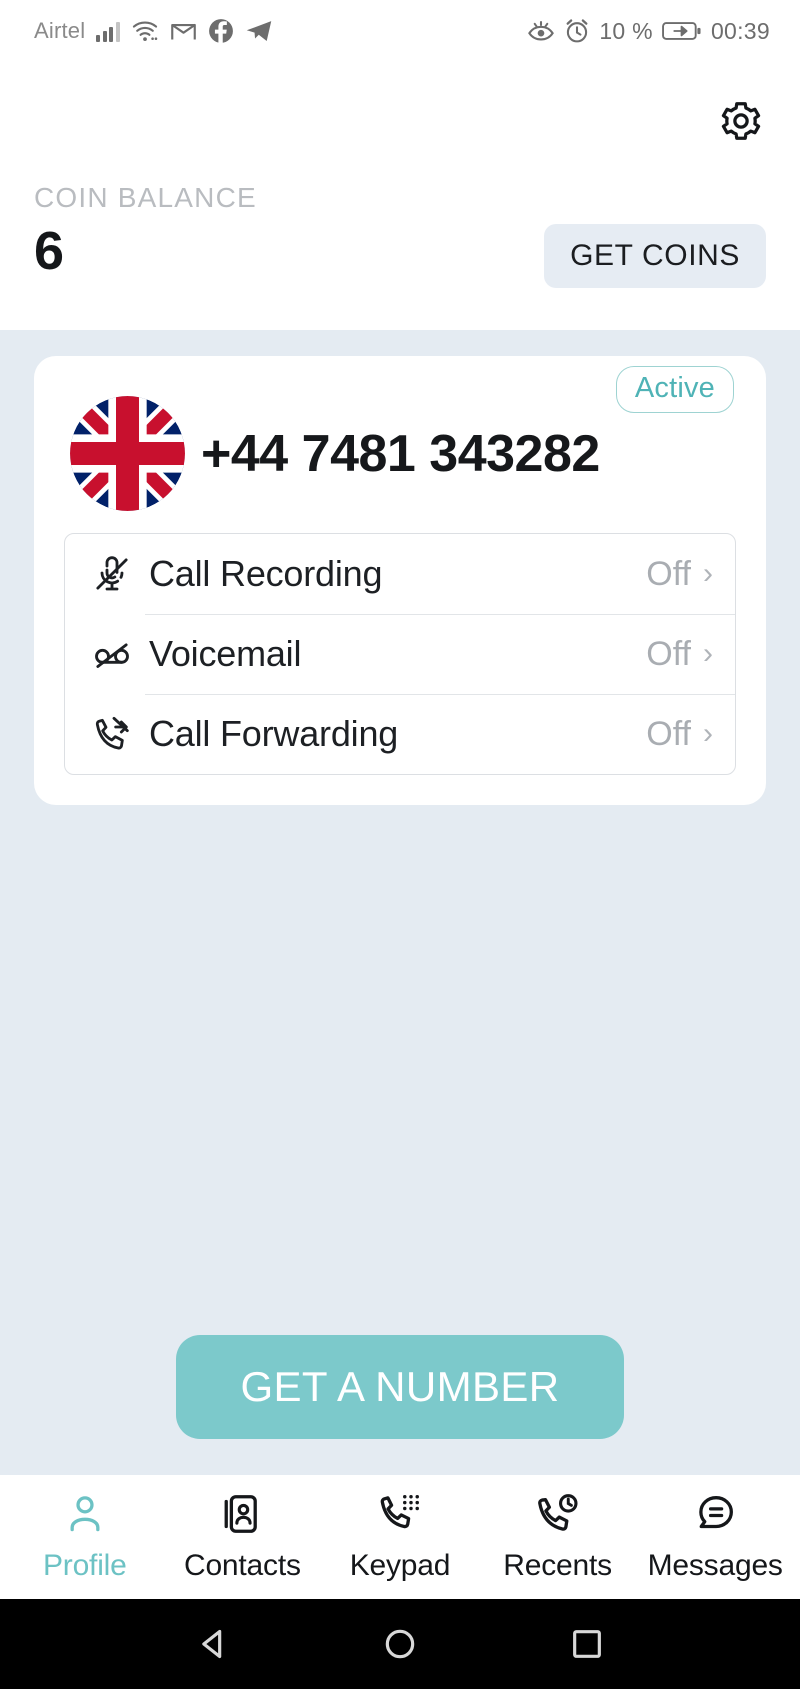 Image resolution: width=800 pixels, height=1689 pixels. What do you see at coordinates (557, 1565) in the screenshot?
I see `tab-label: Recents` at bounding box center [557, 1565].